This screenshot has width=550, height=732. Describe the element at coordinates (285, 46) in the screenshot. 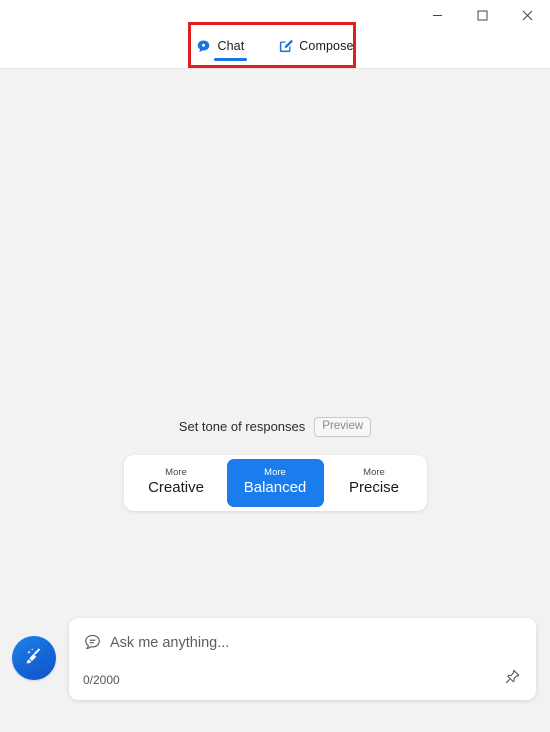

I see `compose-pencil-icon` at that location.